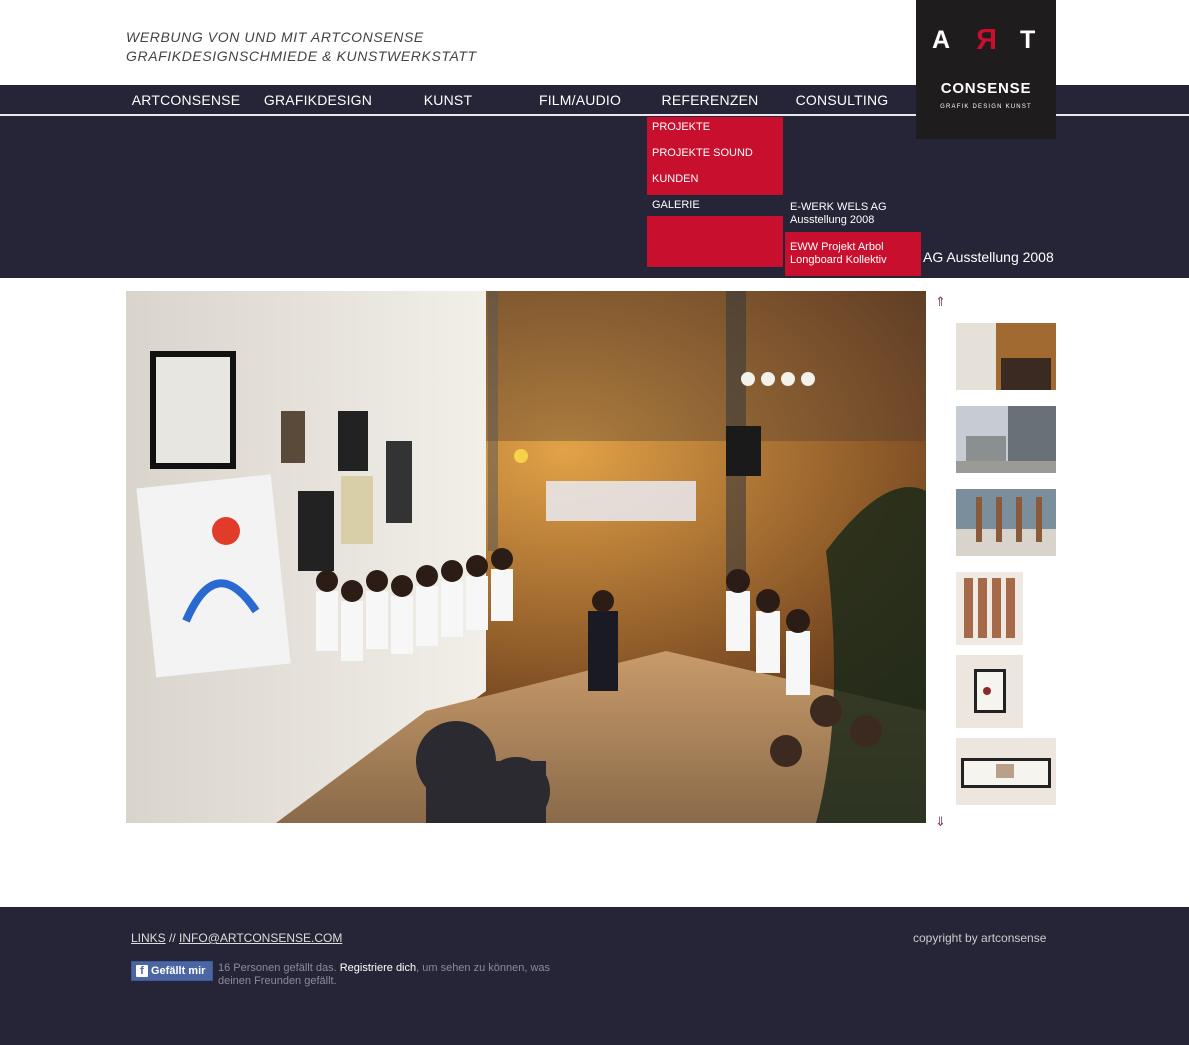  What do you see at coordinates (148, 938) in the screenshot?
I see `links-link: LINKS` at bounding box center [148, 938].